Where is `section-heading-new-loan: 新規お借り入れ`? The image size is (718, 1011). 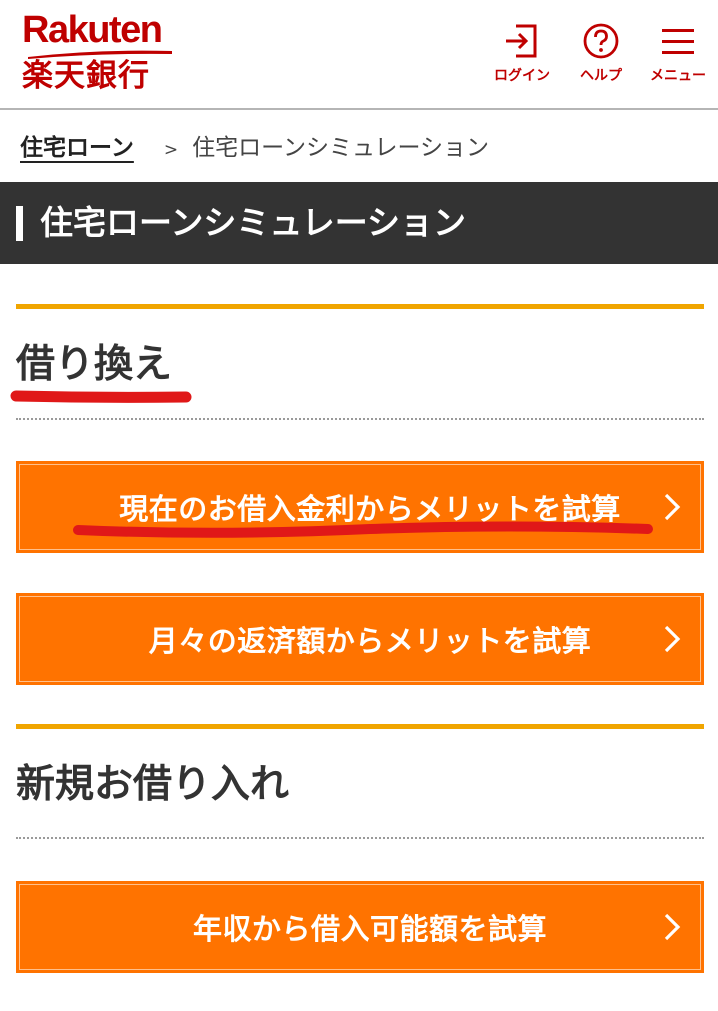
section-heading-new-loan: 新規お借り入れ is located at coordinates (153, 784).